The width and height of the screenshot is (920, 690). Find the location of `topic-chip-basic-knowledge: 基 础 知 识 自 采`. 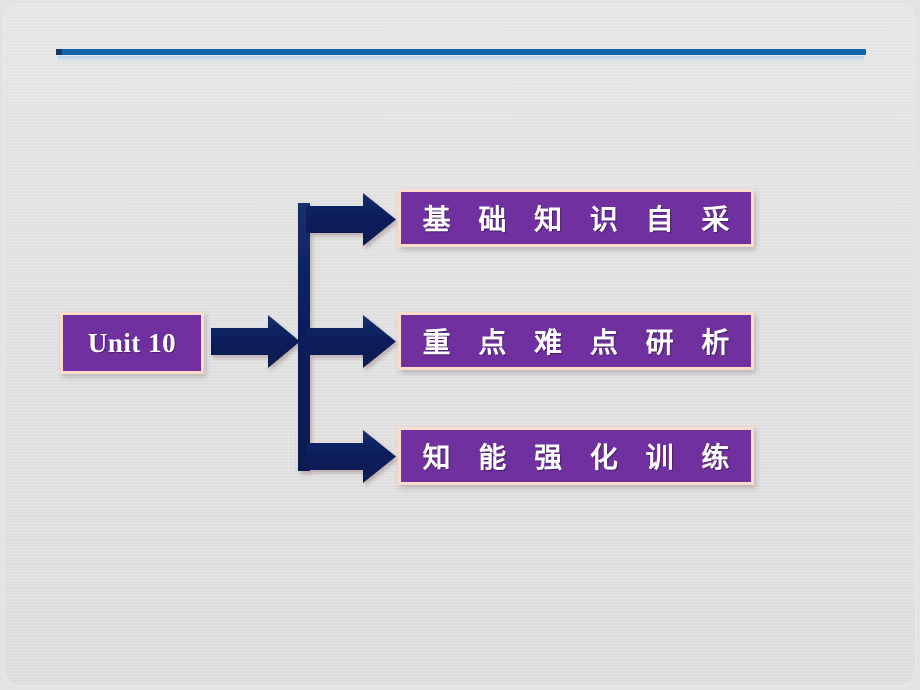

topic-chip-basic-knowledge: 基 础 知 识 自 采 is located at coordinates (576, 218).